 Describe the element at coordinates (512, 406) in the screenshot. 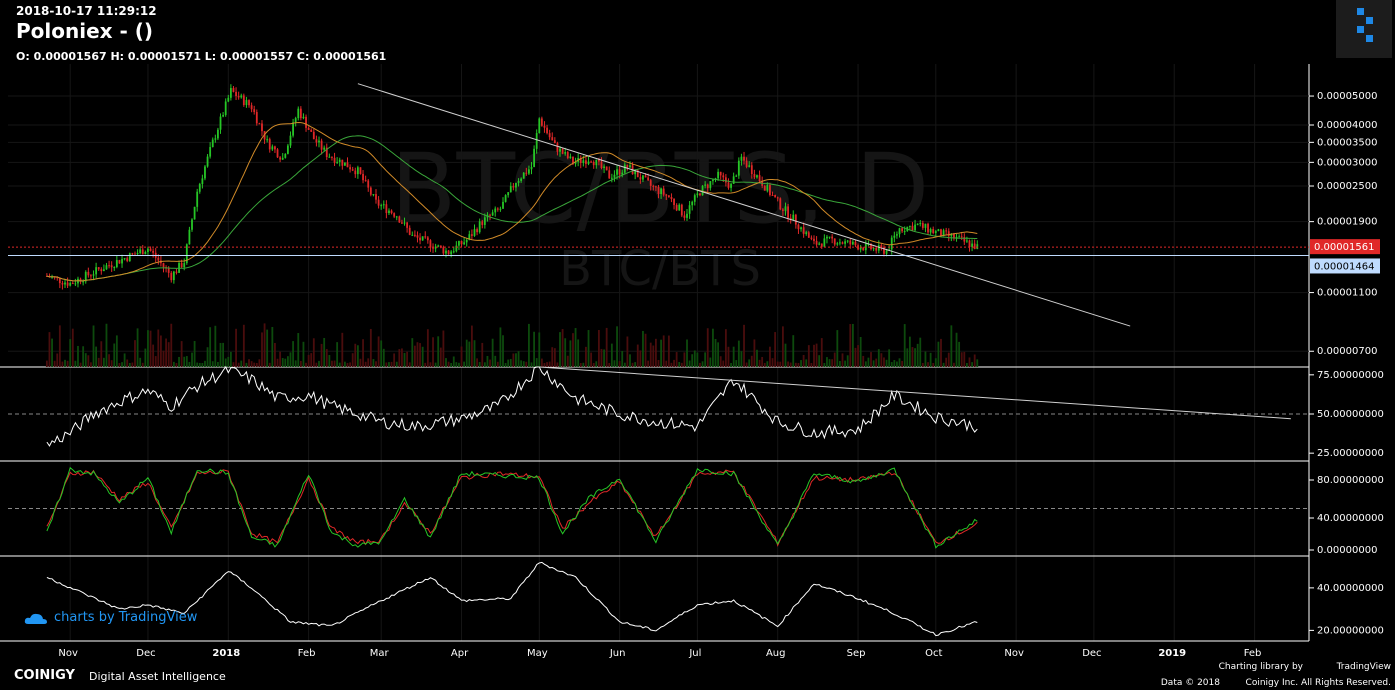

I see `rsi-line` at that location.